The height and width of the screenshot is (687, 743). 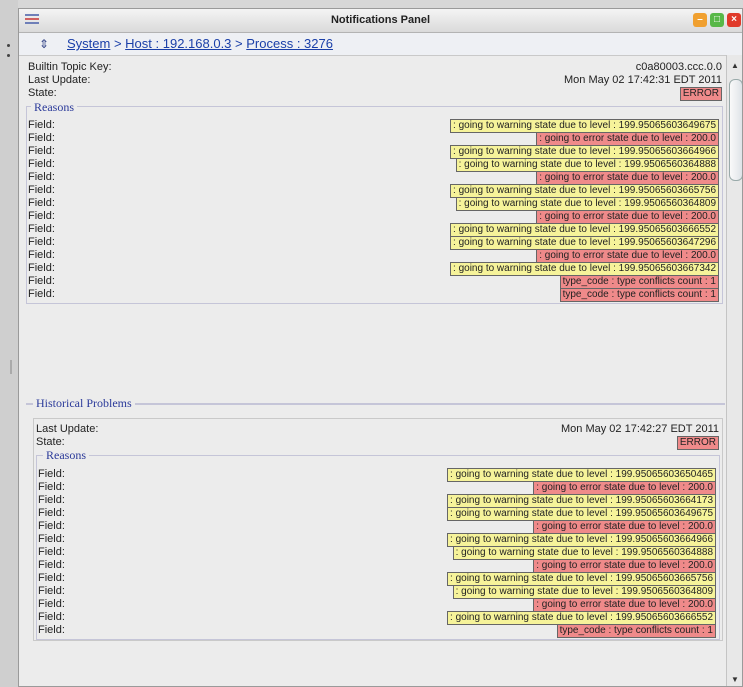 What do you see at coordinates (643, 80) in the screenshot?
I see `last-update-value: Mon May 02 17:42:31 EDT 2011` at bounding box center [643, 80].